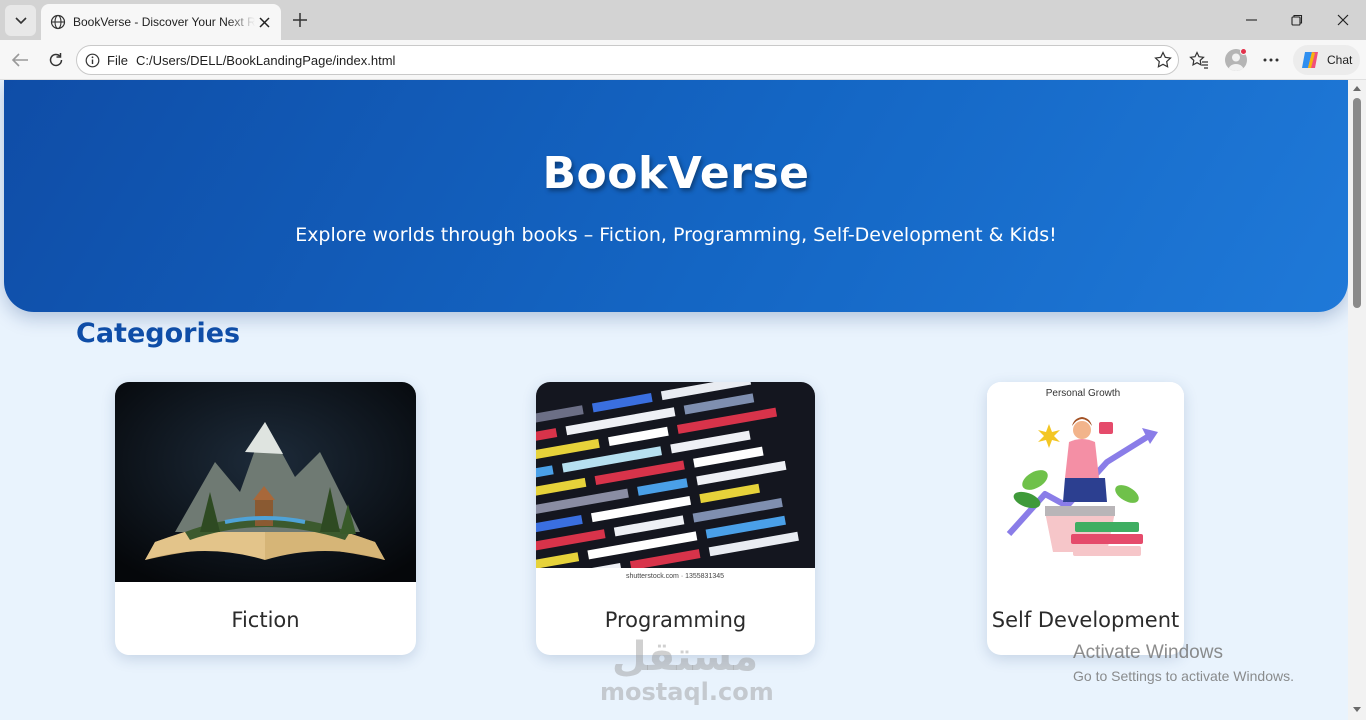  What do you see at coordinates (1183, 676) in the screenshot?
I see `activation-subtitle: Go to Settings to activate Windows.` at bounding box center [1183, 676].